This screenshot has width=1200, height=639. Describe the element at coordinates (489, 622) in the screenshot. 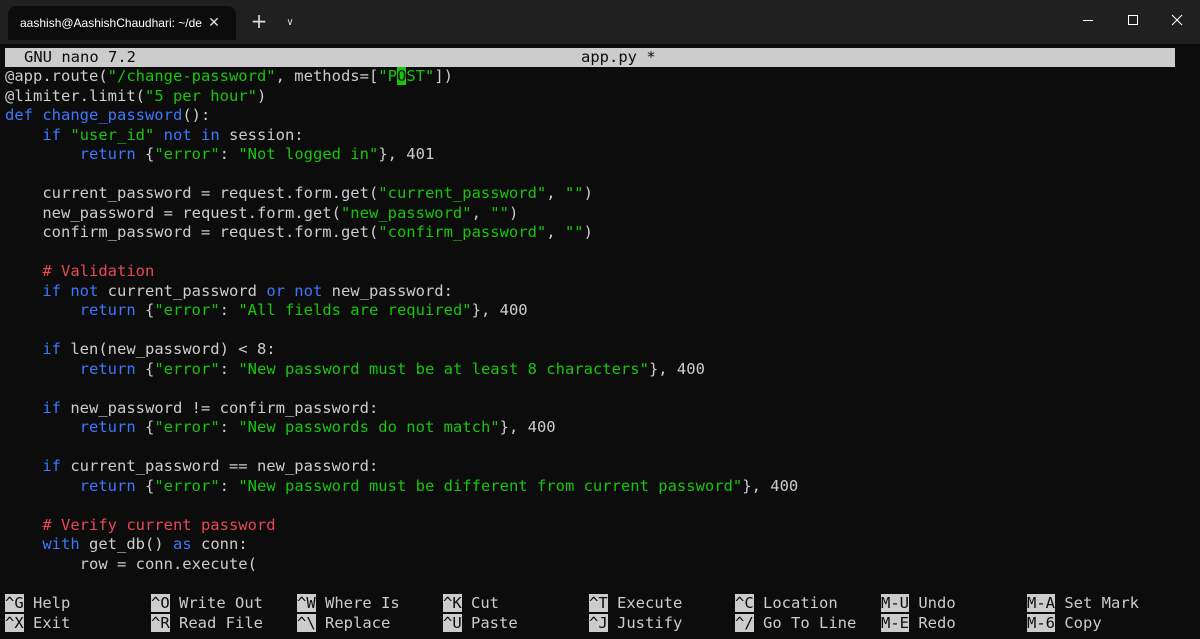

I see `shortcut-label: Paste` at that location.